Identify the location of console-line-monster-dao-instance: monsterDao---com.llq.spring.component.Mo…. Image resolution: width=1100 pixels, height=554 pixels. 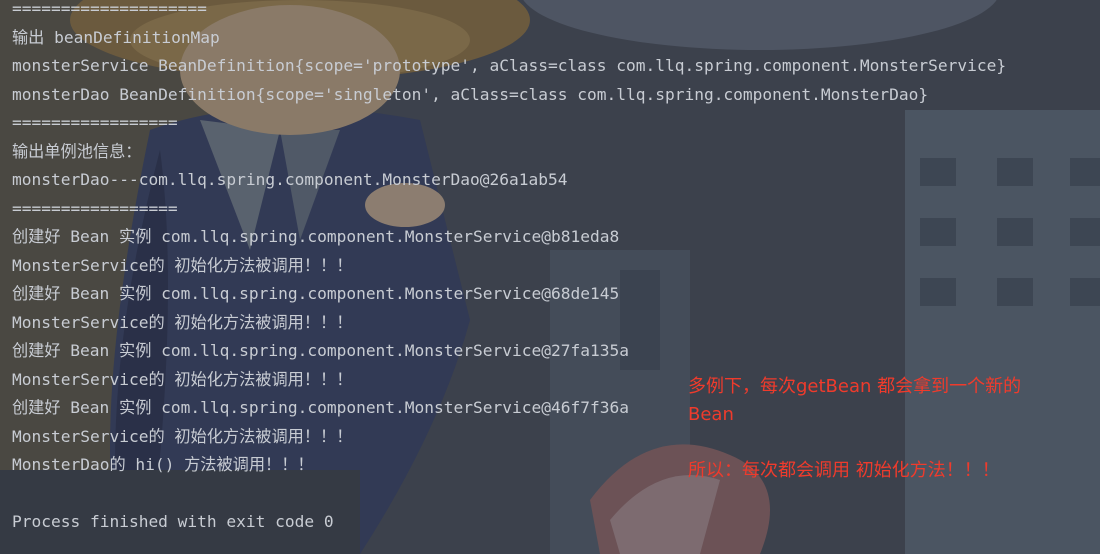
(290, 179).